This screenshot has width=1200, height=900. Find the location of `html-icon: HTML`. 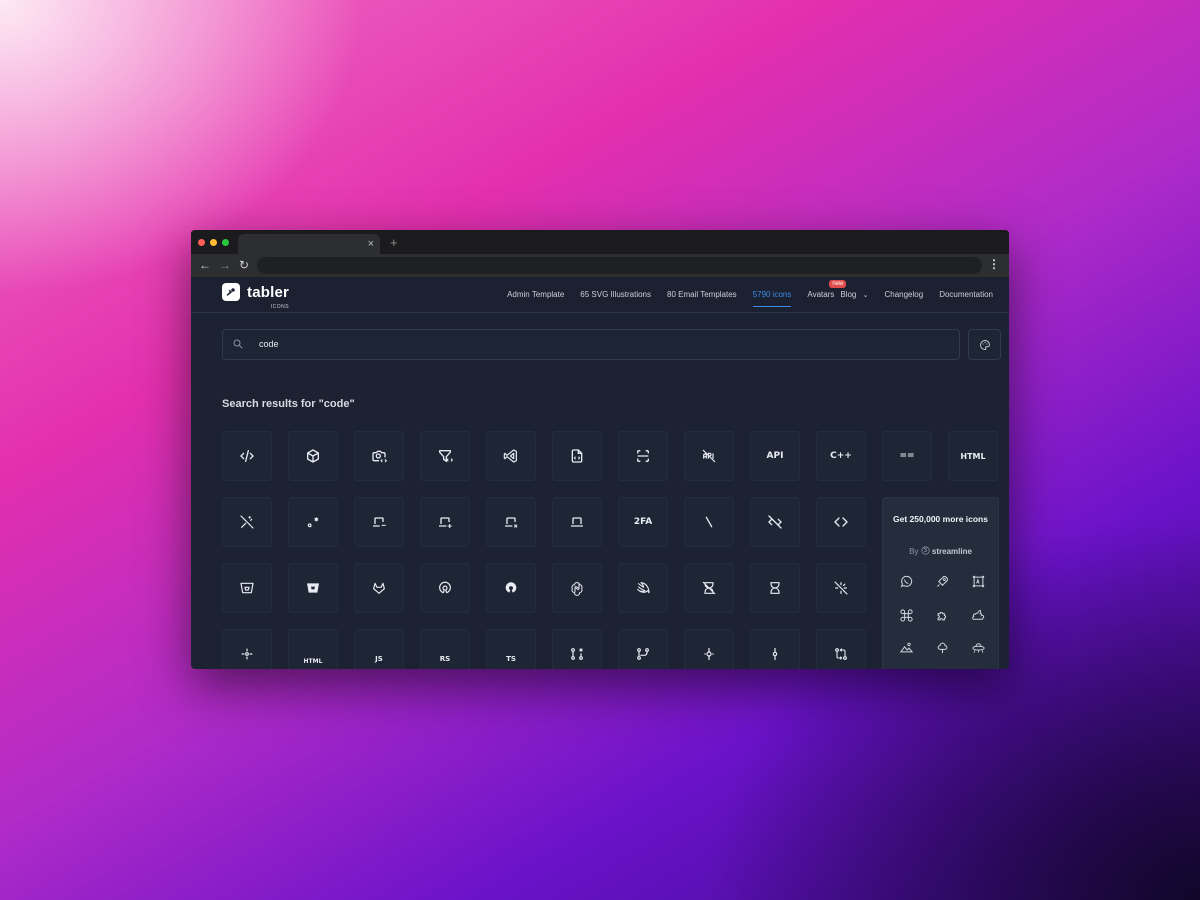

html-icon: HTML is located at coordinates (973, 456).